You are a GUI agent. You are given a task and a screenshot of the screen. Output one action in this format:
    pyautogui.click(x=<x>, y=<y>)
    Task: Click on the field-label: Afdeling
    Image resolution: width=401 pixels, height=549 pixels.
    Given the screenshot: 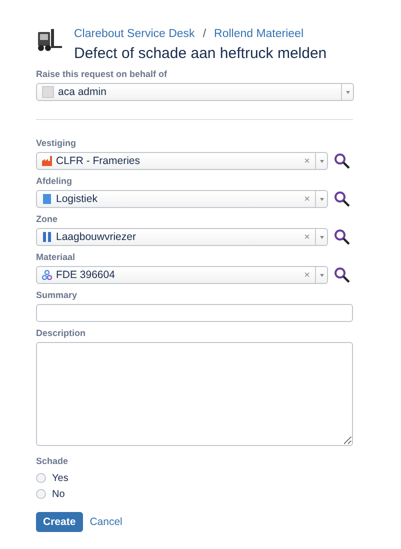 What is the action you would take?
    pyautogui.click(x=54, y=181)
    